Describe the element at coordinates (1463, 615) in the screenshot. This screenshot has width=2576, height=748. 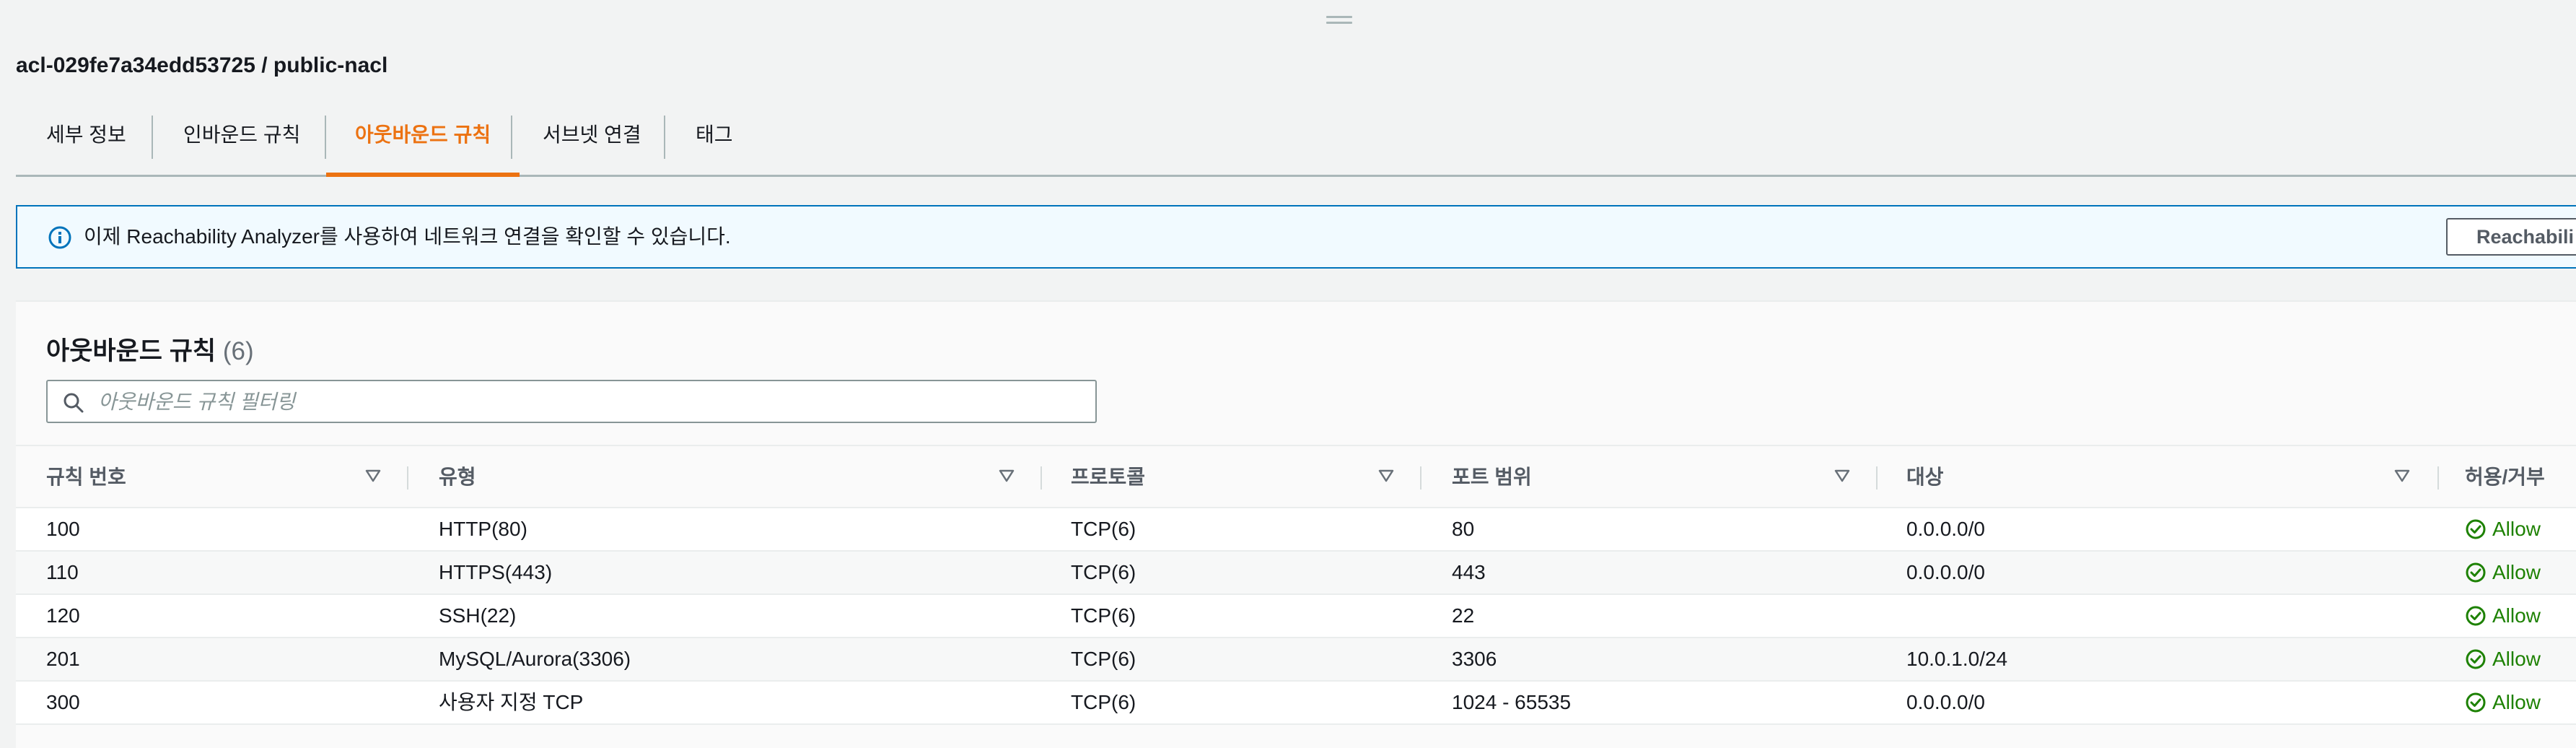
I see `cell-port-range: 22` at that location.